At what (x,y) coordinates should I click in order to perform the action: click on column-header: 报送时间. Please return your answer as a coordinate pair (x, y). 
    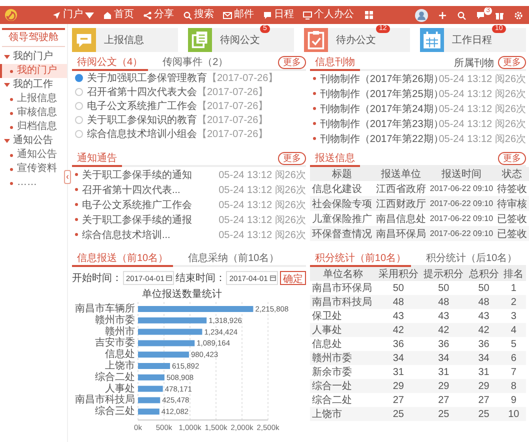
    Looking at the image, I should click on (462, 174).